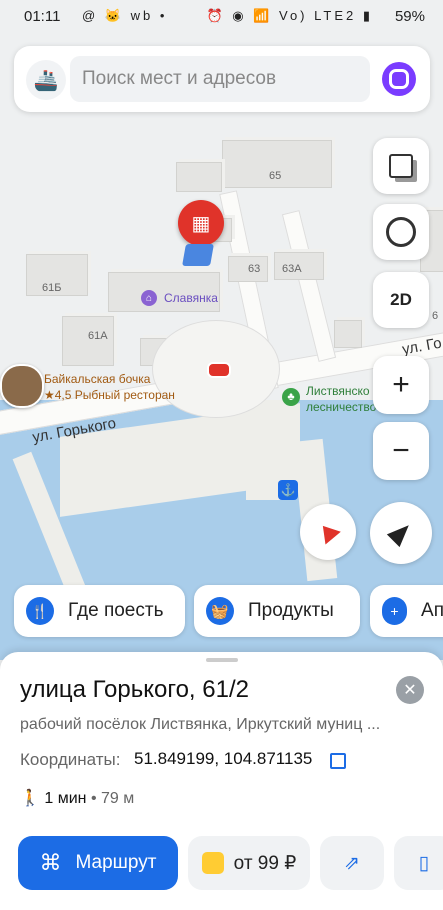  Describe the element at coordinates (97, 379) in the screenshot. I see `poi-restaurant-name: Байкальская бочка` at that location.